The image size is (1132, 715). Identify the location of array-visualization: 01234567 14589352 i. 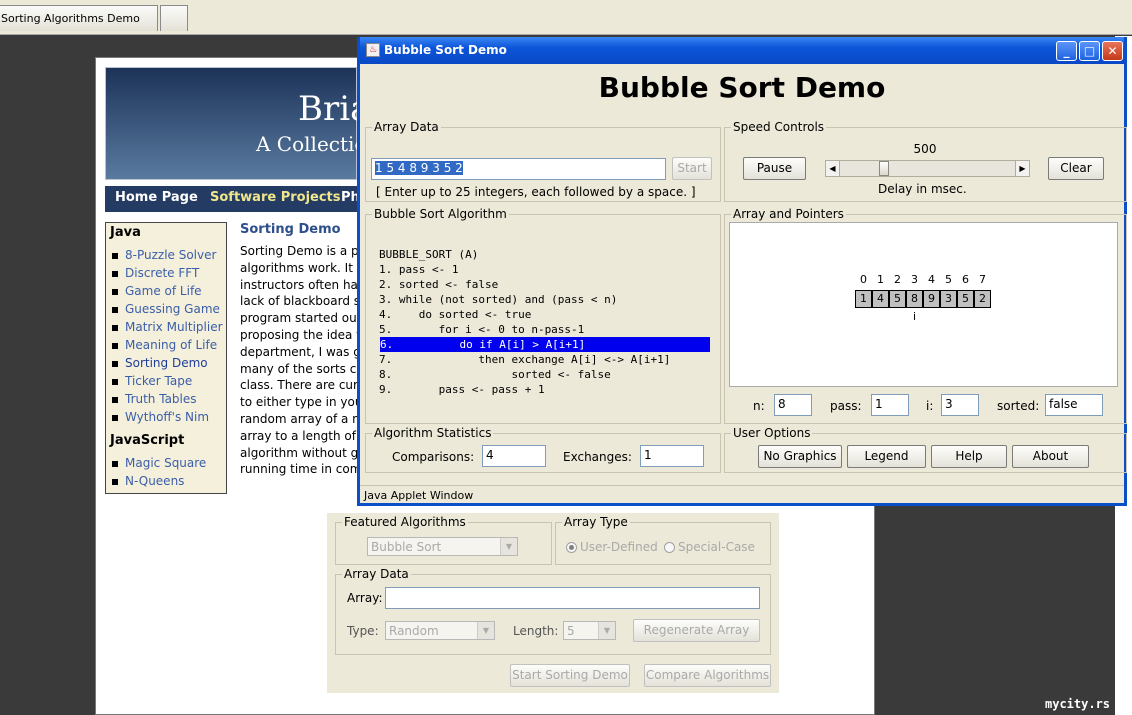
(925, 303).